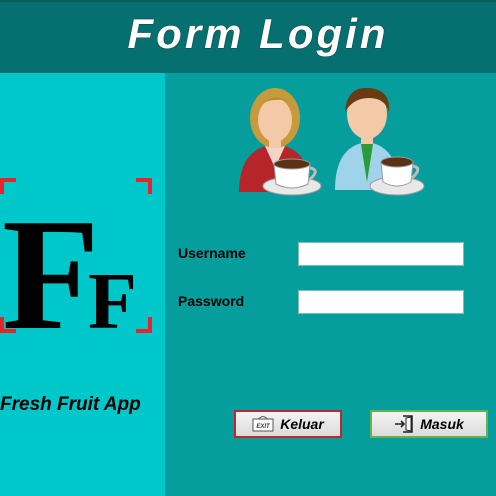 The height and width of the screenshot is (496, 496). I want to click on password-input, so click(381, 302).